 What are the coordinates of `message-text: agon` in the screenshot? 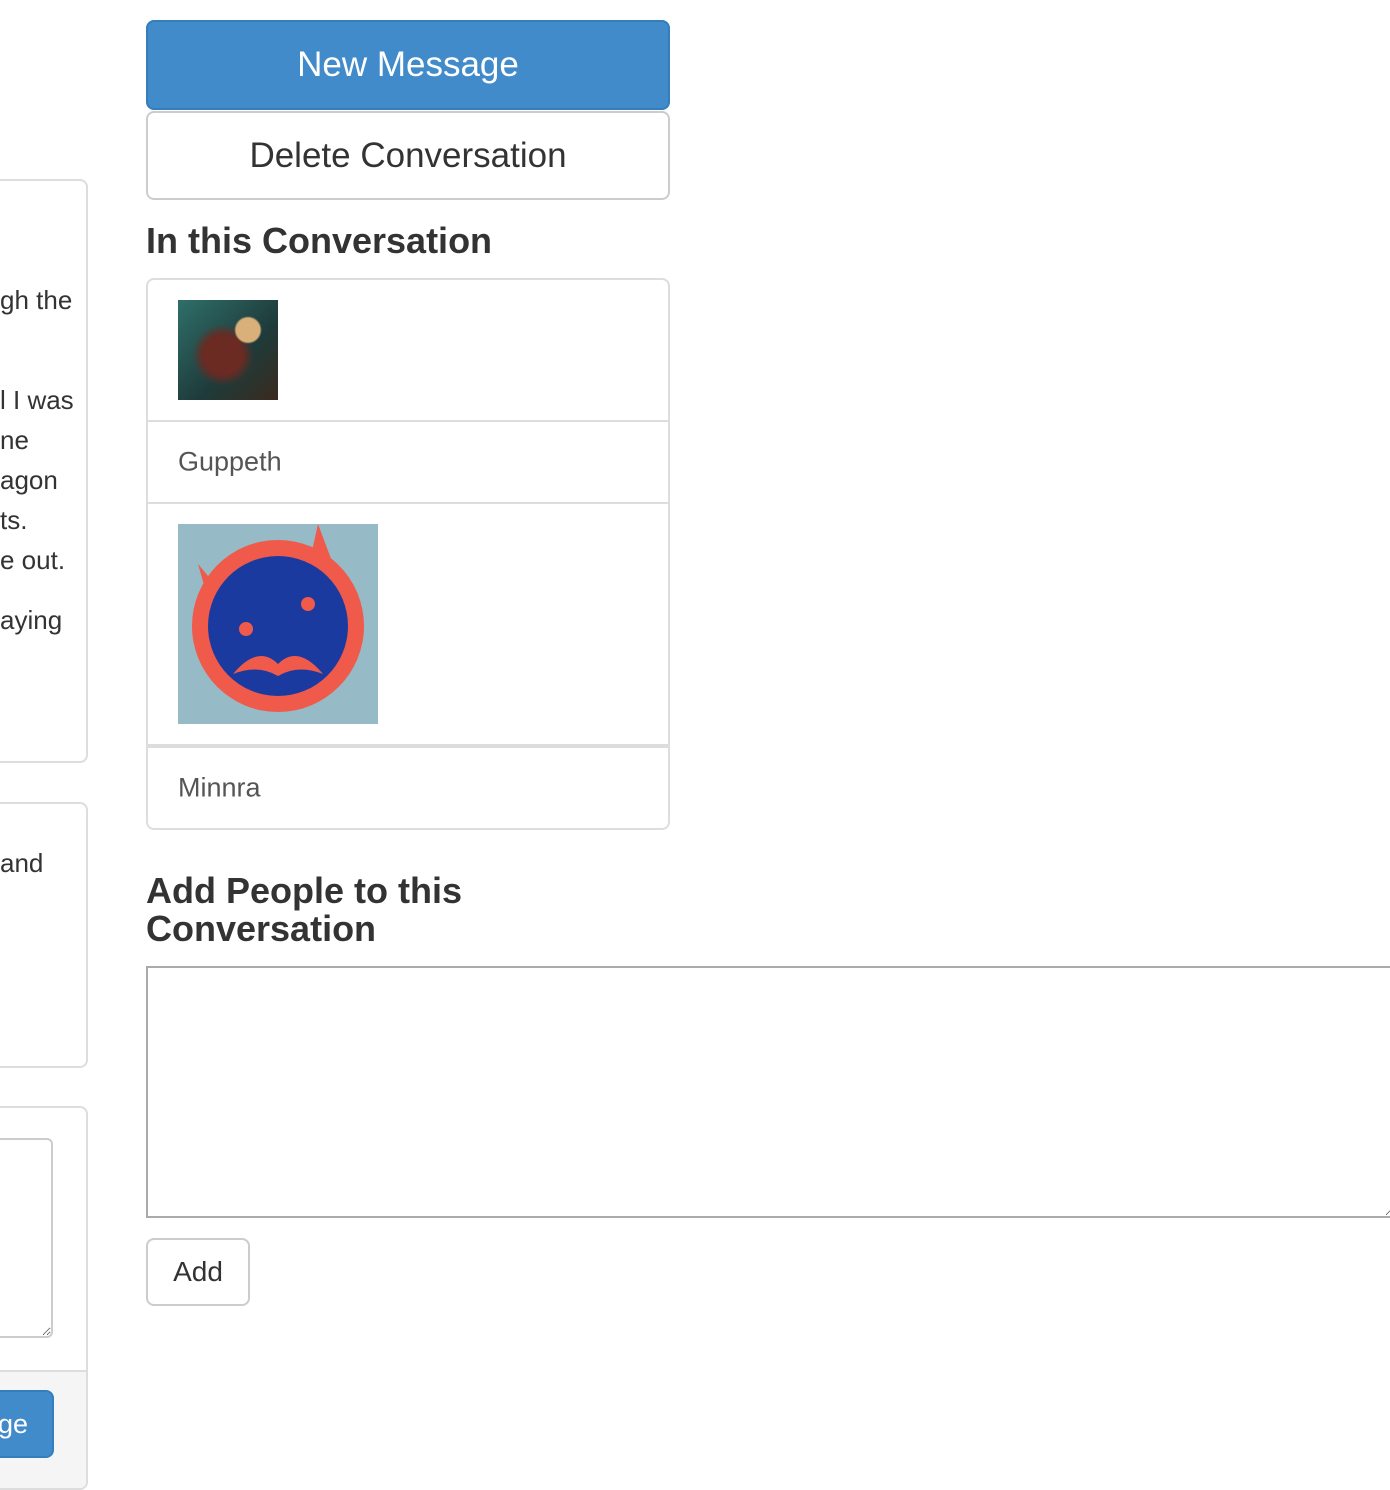 It's located at (29, 480).